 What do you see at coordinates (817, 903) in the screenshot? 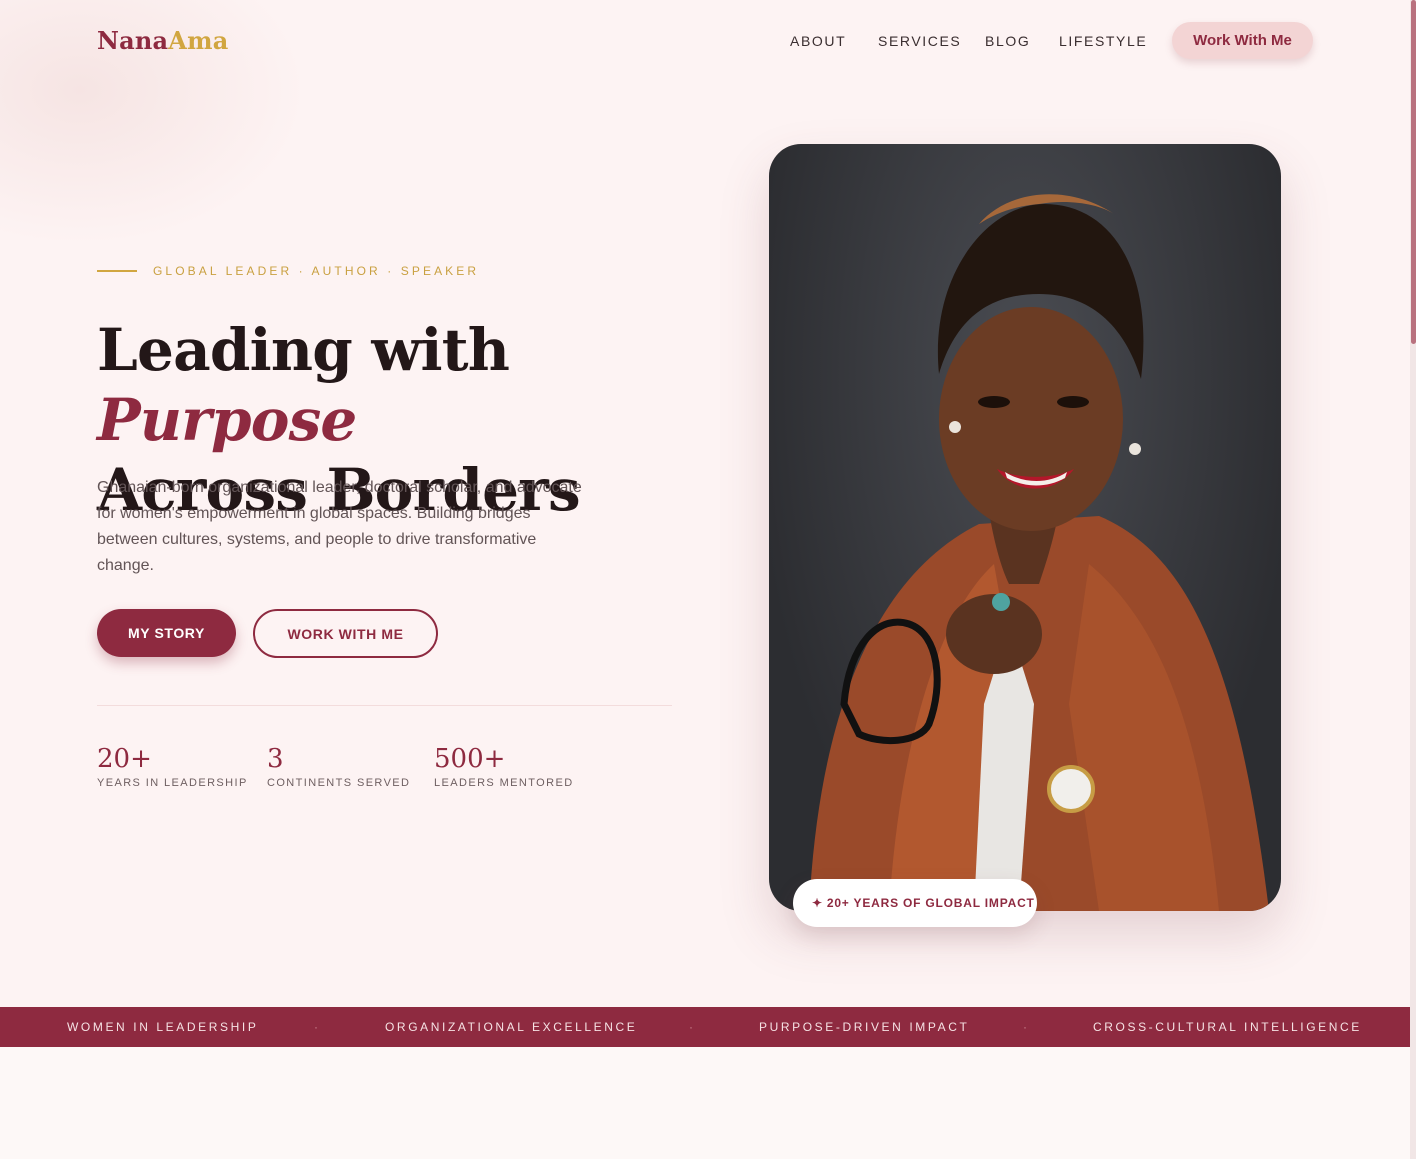
I see `sparkle-icon: ✦` at bounding box center [817, 903].